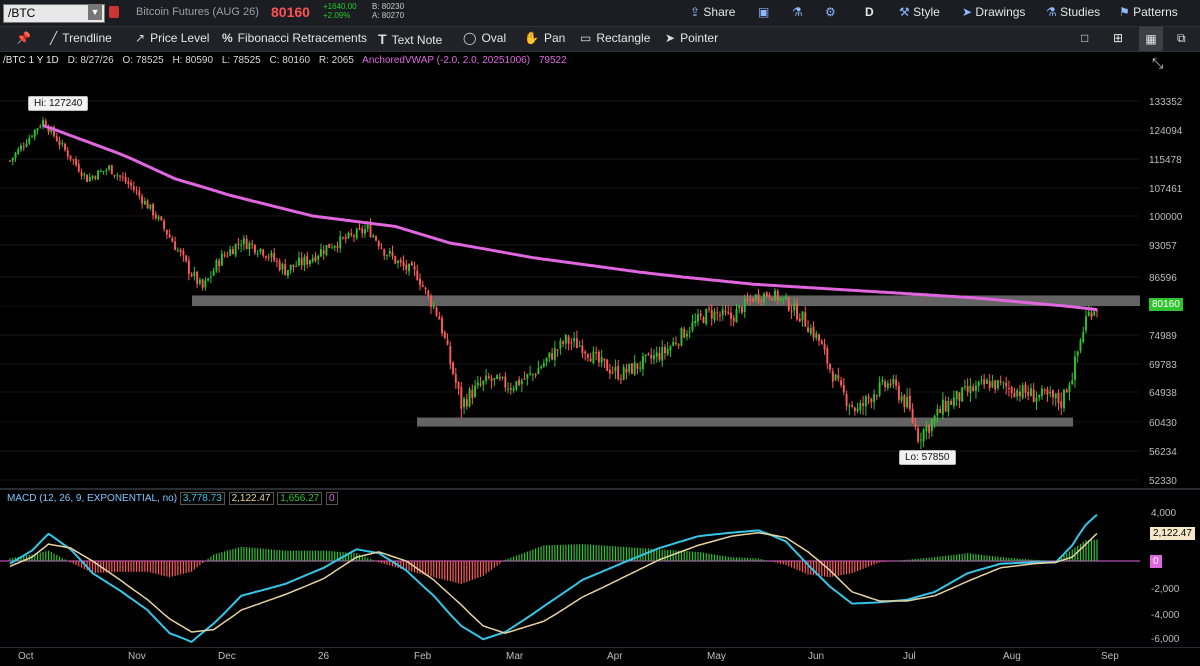 Image resolution: width=1200 pixels, height=666 pixels. What do you see at coordinates (1163, 336) in the screenshot?
I see `price-tick-label: 74989` at bounding box center [1163, 336].